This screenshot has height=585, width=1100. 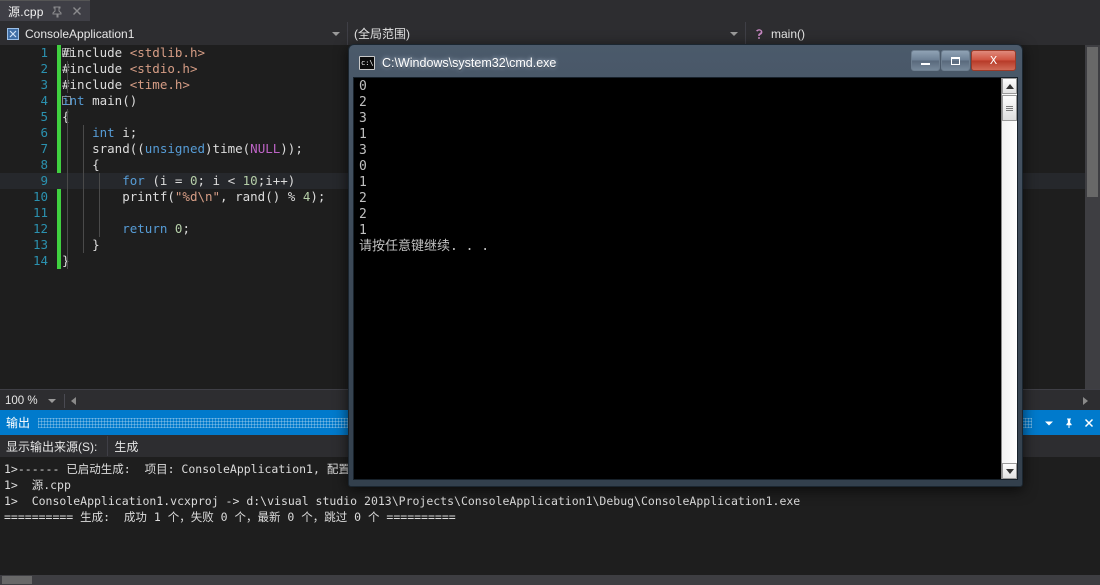 I want to click on code-line-text: for (i = 0; i < 10;i++), so click(x=209, y=180).